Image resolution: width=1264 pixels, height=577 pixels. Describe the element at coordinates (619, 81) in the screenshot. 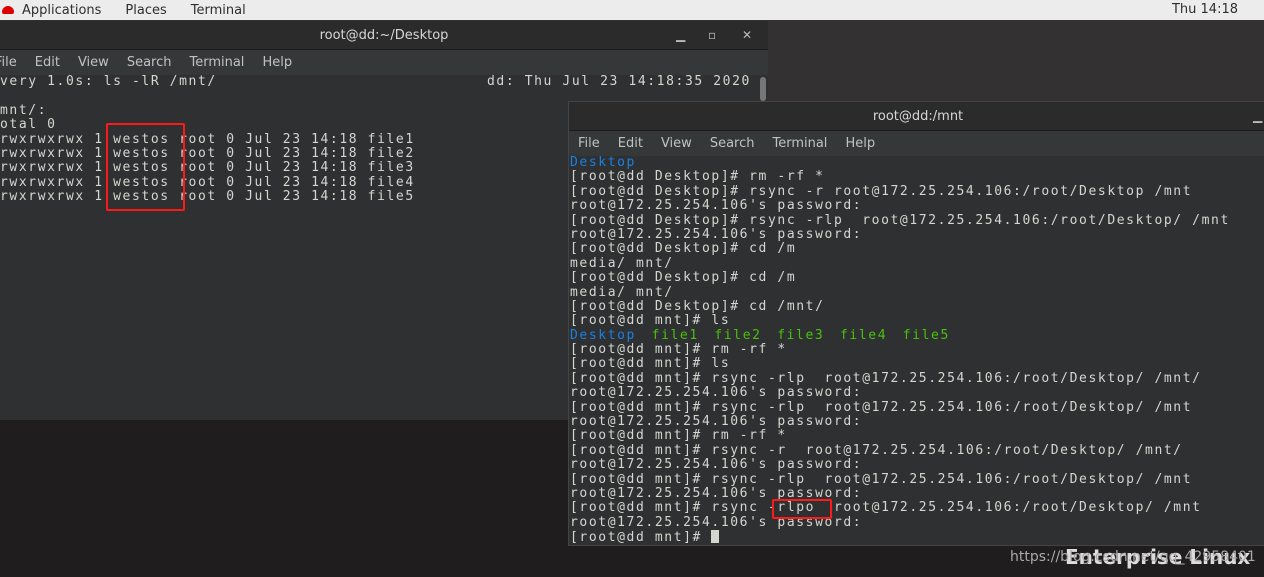

I see `watch-timestamp: dd: Thu Jul 23 14:18:35 2020` at that location.